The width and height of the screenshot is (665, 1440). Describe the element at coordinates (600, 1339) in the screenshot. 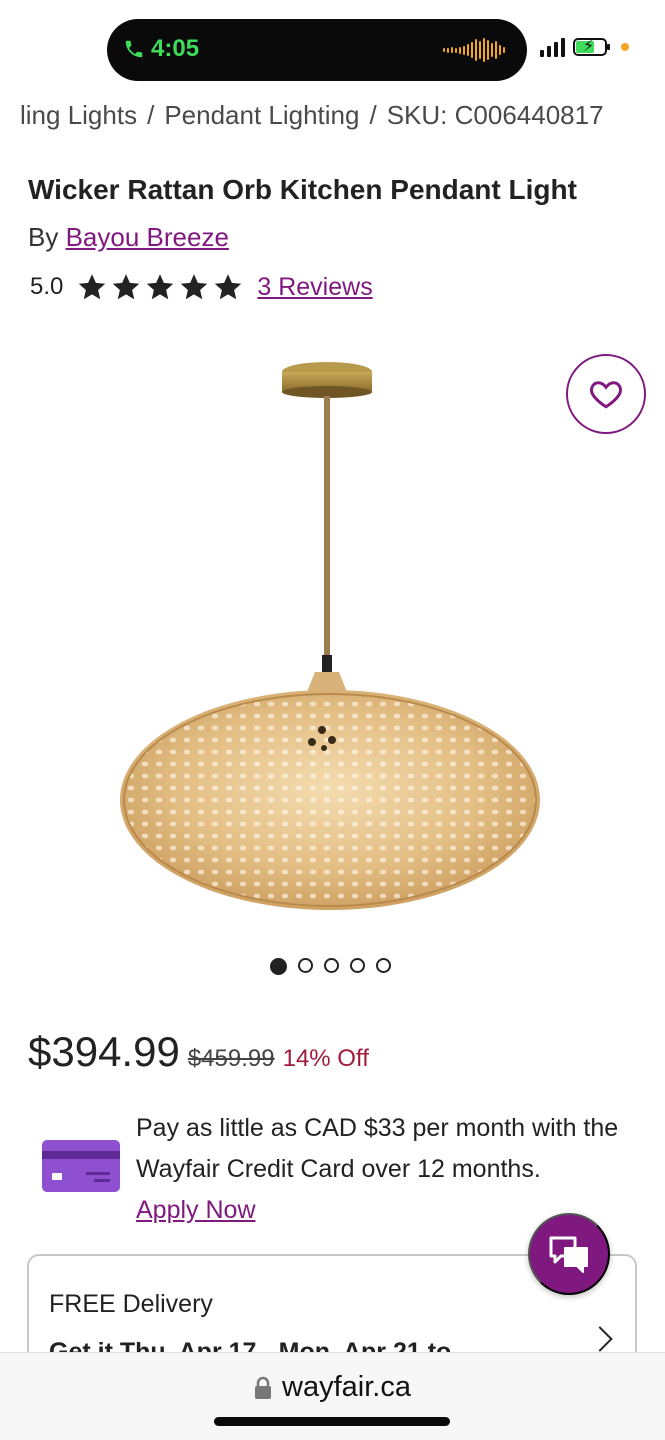

I see `chevron-right-icon` at that location.